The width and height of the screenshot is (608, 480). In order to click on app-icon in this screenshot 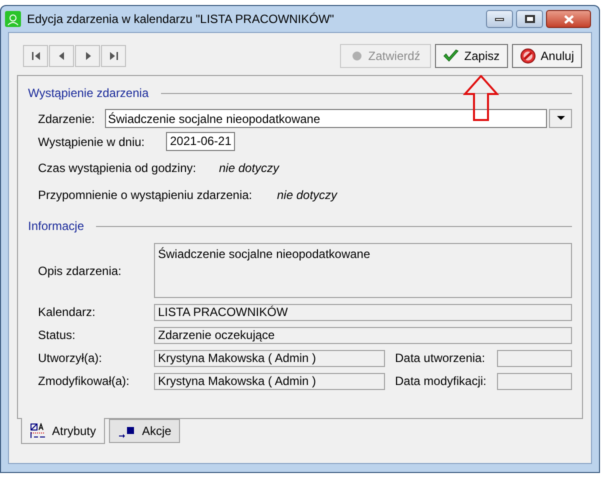, I will do `click(13, 19)`.